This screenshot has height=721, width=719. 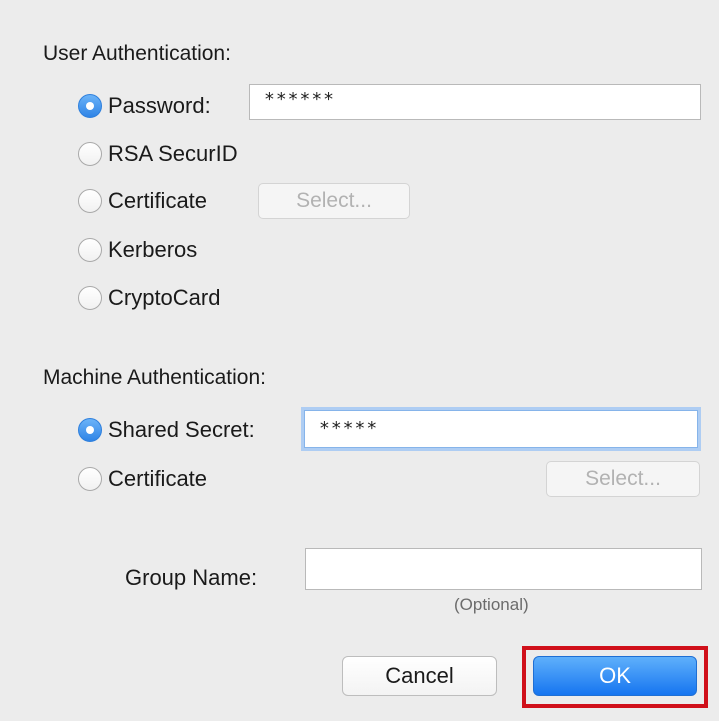 What do you see at coordinates (503, 569) in the screenshot?
I see `group-name-field` at bounding box center [503, 569].